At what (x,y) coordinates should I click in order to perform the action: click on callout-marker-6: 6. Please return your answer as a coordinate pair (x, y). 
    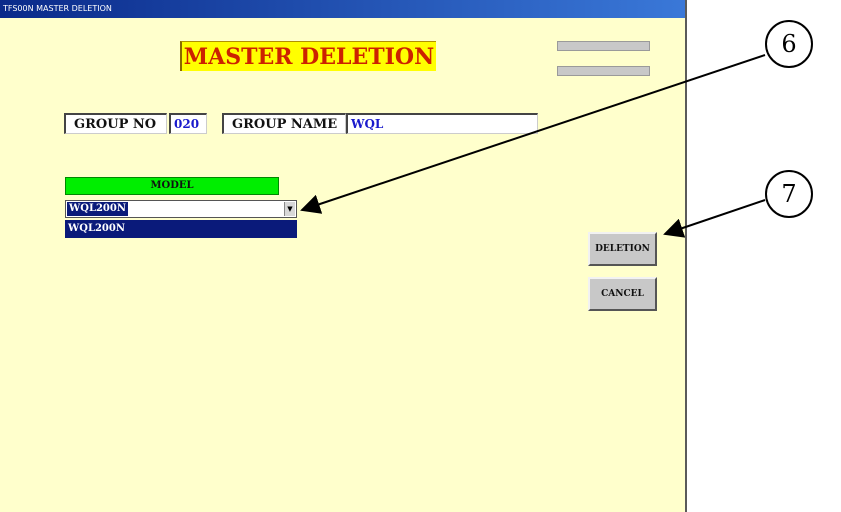
    Looking at the image, I should click on (789, 44).